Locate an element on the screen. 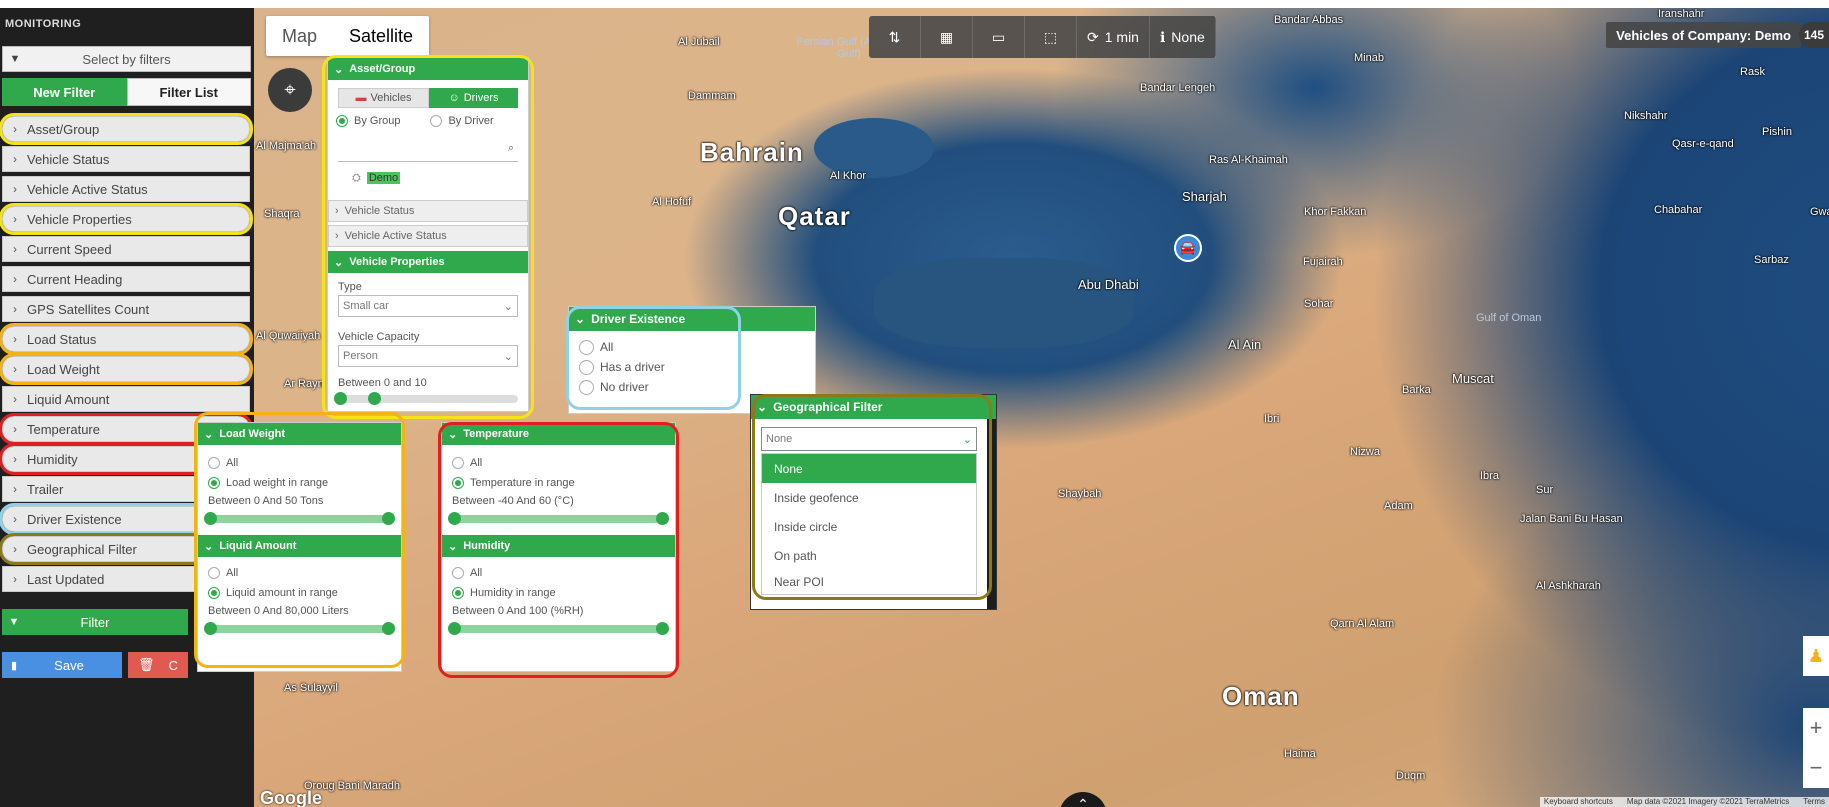 Image resolution: width=1829 pixels, height=807 pixels. sea-area is located at coordinates (874, 148).